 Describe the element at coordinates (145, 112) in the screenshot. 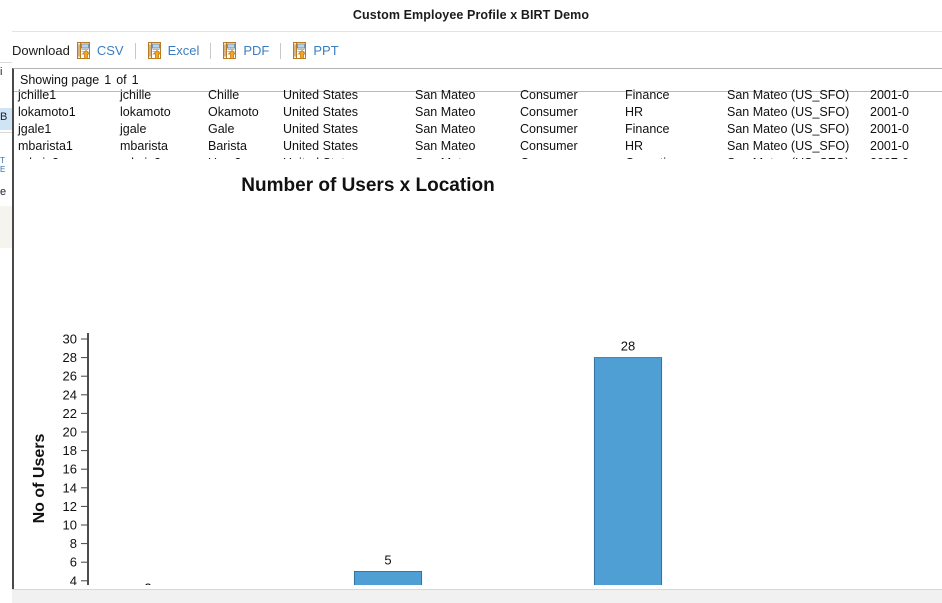

I see `table-cell: lokamoto` at that location.